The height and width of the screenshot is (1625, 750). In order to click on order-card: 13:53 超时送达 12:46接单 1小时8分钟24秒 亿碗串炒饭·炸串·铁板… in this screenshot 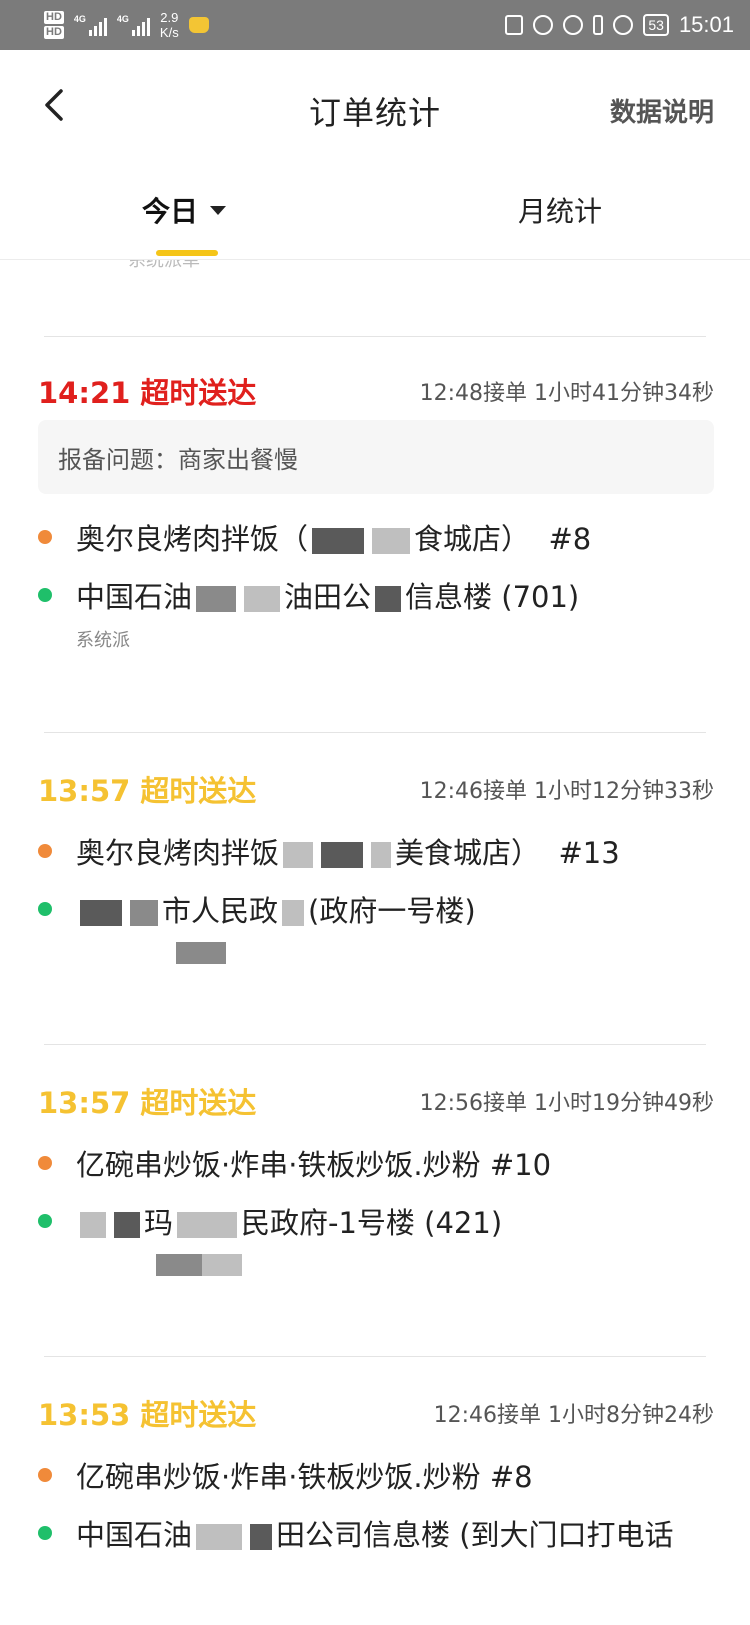, I will do `click(375, 1472)`.